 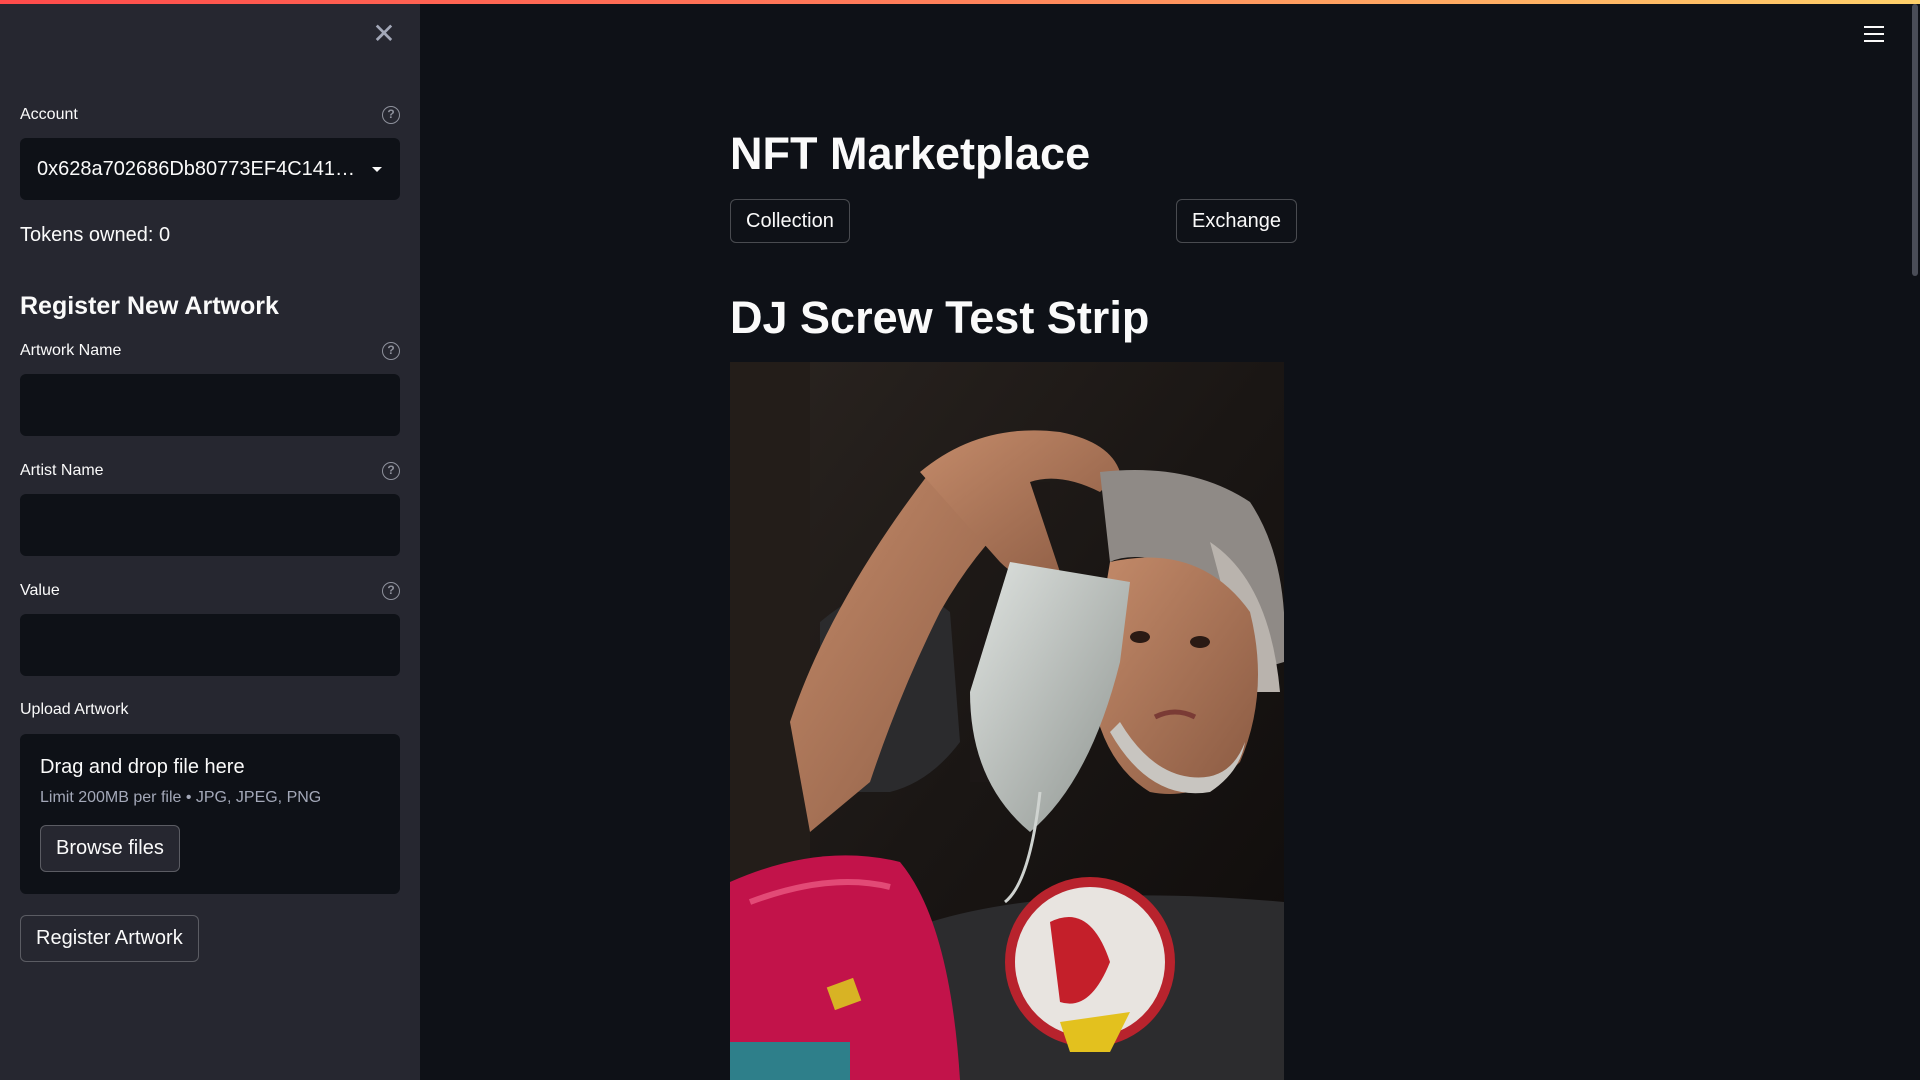 I want to click on account-label-row: Account ?, so click(x=210, y=115).